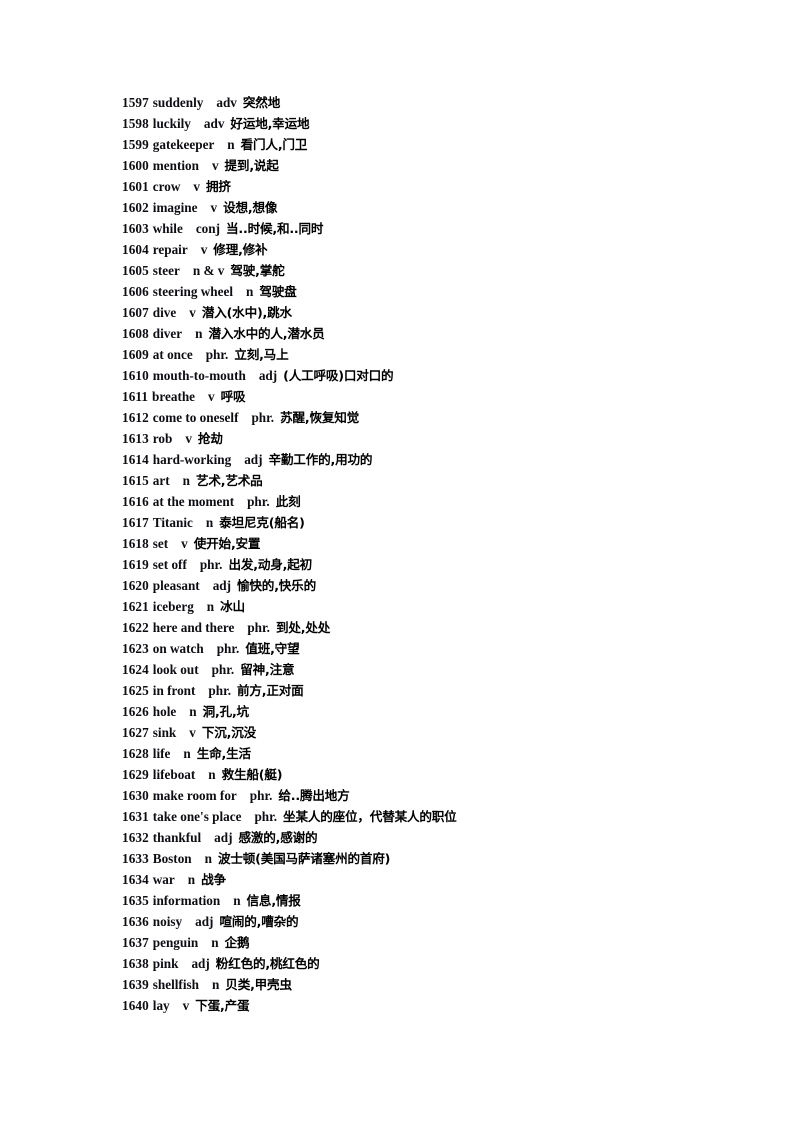 The image size is (794, 1123). Describe the element at coordinates (135, 690) in the screenshot. I see `entry-number: 1625` at that location.